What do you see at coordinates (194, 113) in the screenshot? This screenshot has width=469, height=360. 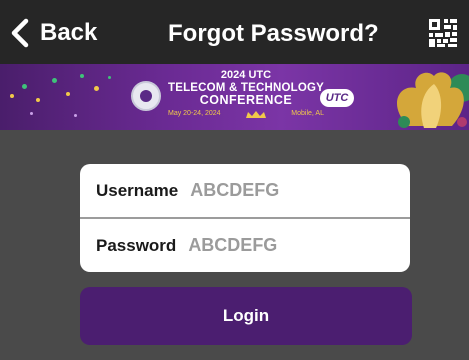 I see `conference-dates: May 20-24, 2024` at bounding box center [194, 113].